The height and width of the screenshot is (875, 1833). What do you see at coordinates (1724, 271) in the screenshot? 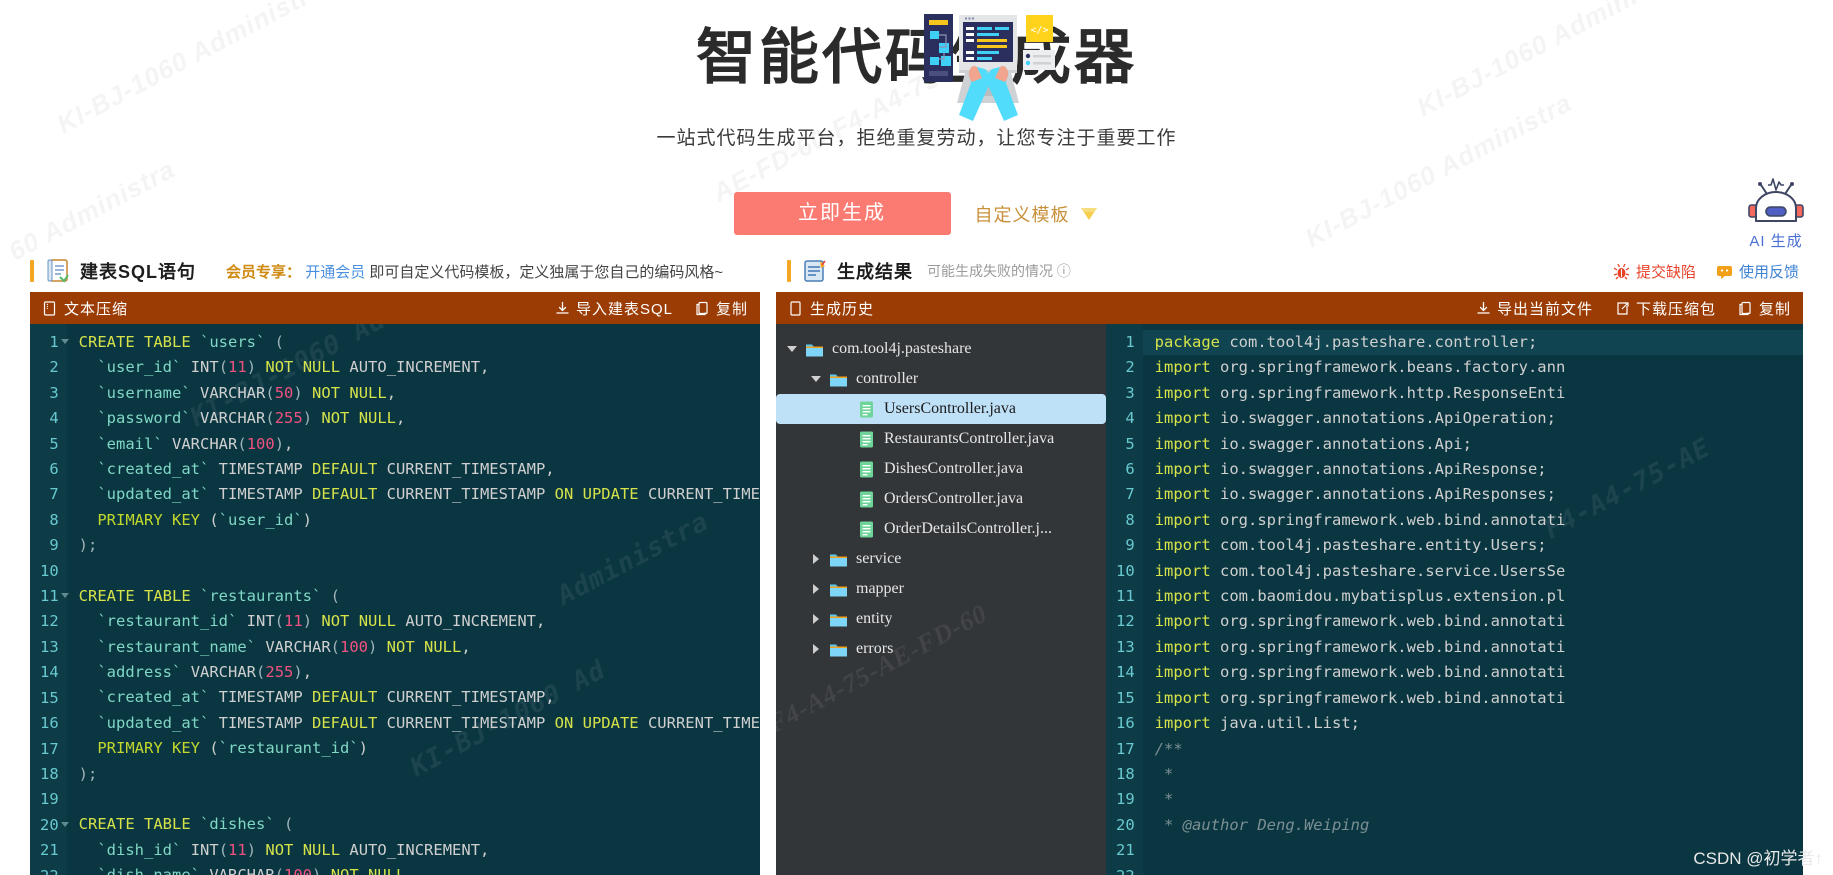
I see `comment-icon` at bounding box center [1724, 271].